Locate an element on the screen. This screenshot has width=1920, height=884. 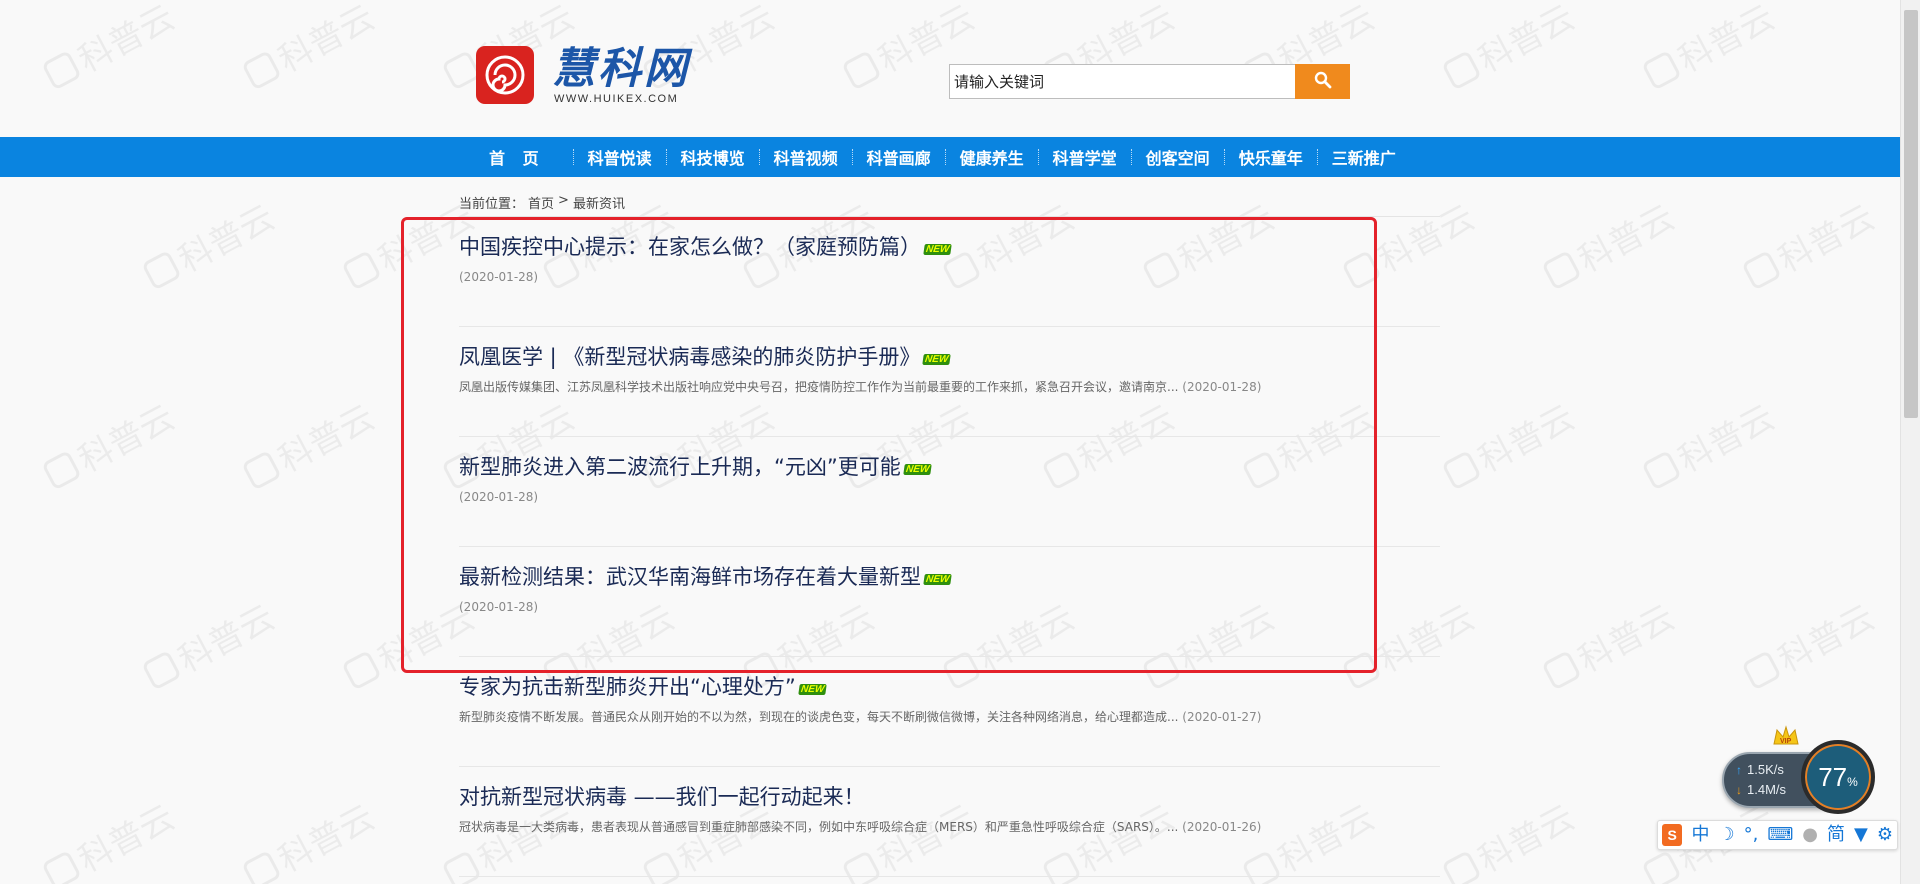
news-title-row: 中国疾控中心提示：在家怎么做？（家庭预防篇） NEW is located at coordinates (706, 247).